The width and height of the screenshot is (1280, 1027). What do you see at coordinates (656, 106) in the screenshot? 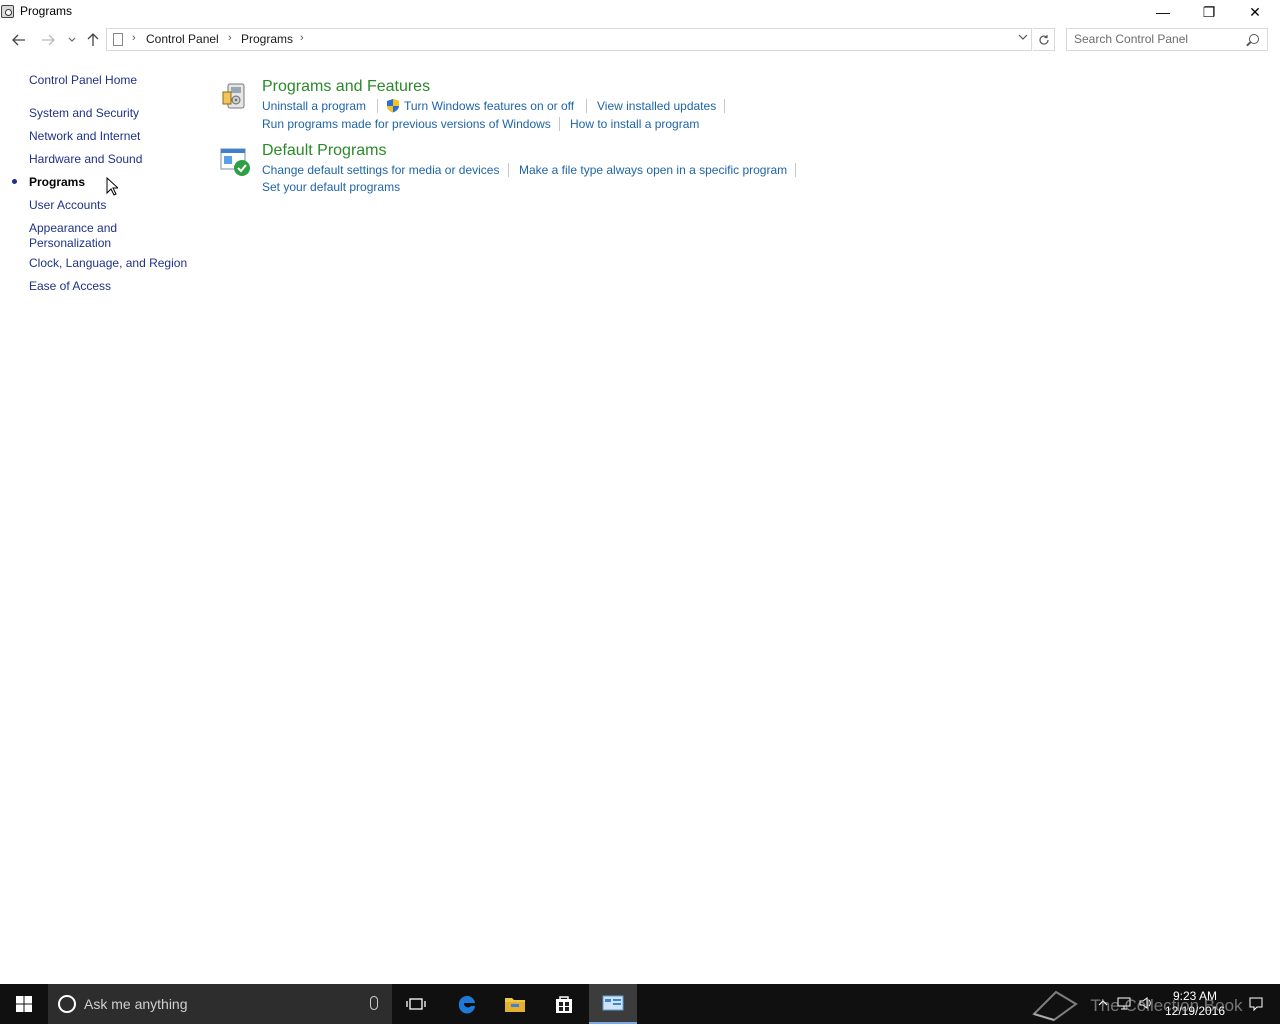
I see `view-installed-updates-link: View installed updates` at bounding box center [656, 106].